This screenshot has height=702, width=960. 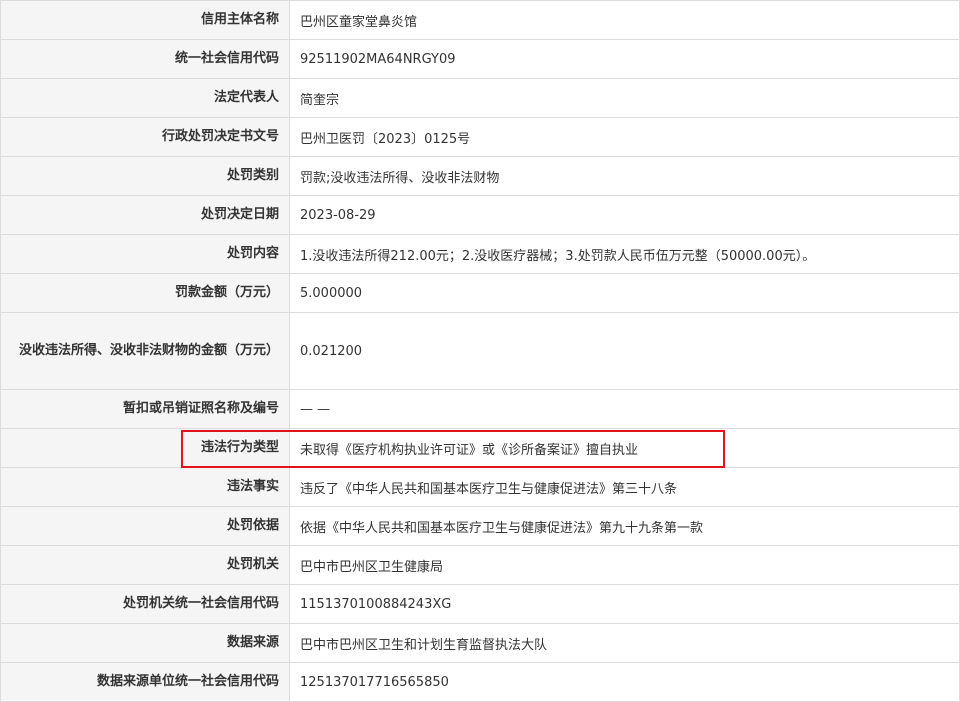 I want to click on row-label: 处罚类别, so click(x=145, y=176).